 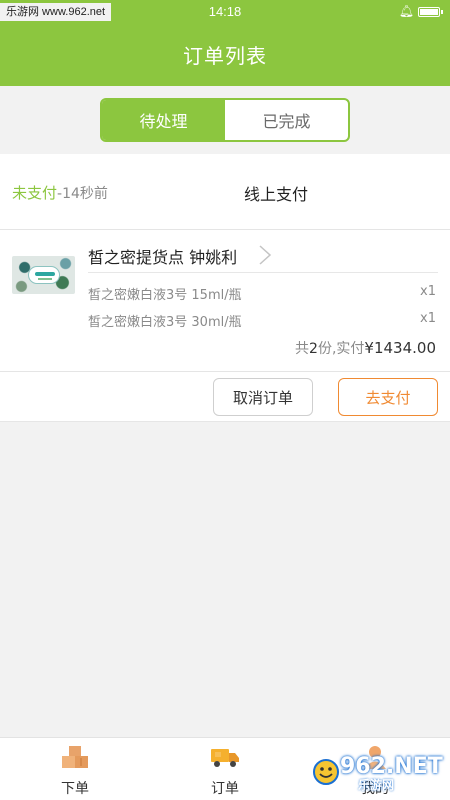 I want to click on order-summary: 共2份,实付¥1434.00, so click(x=365, y=348).